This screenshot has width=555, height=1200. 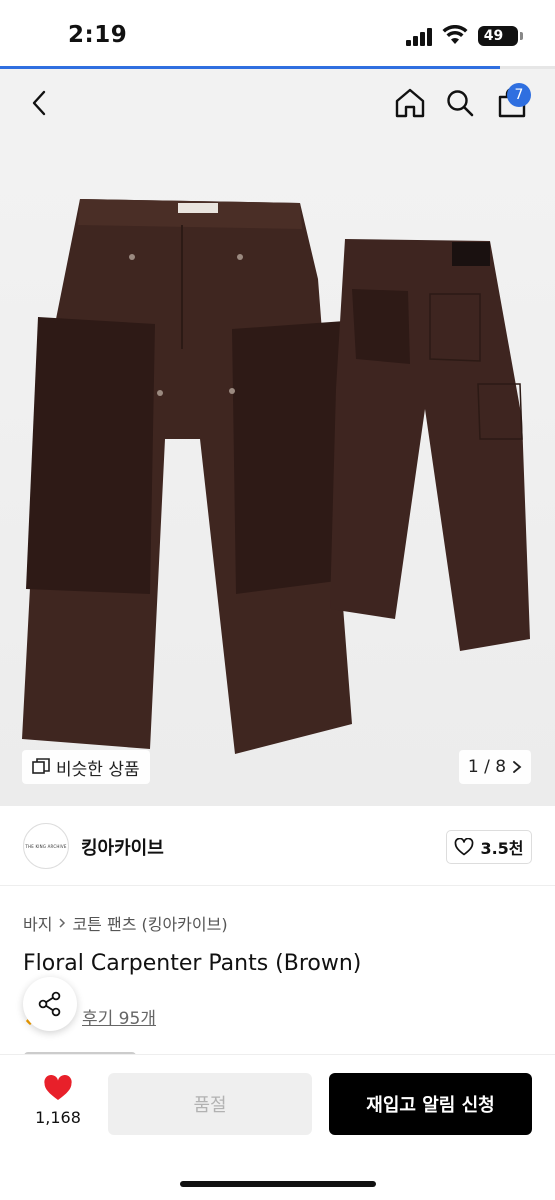 What do you see at coordinates (493, 36) in the screenshot?
I see `battery-level: 49` at bounding box center [493, 36].